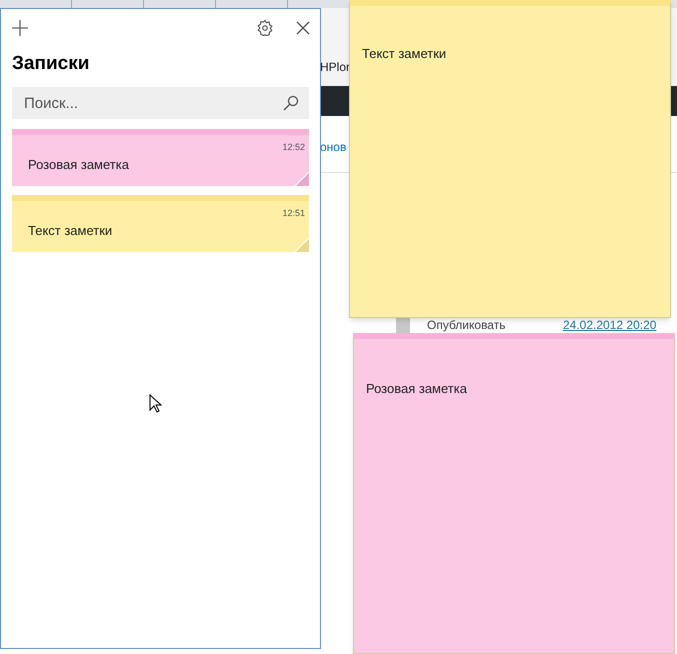  I want to click on publish-label: Опубликовать, so click(466, 325).